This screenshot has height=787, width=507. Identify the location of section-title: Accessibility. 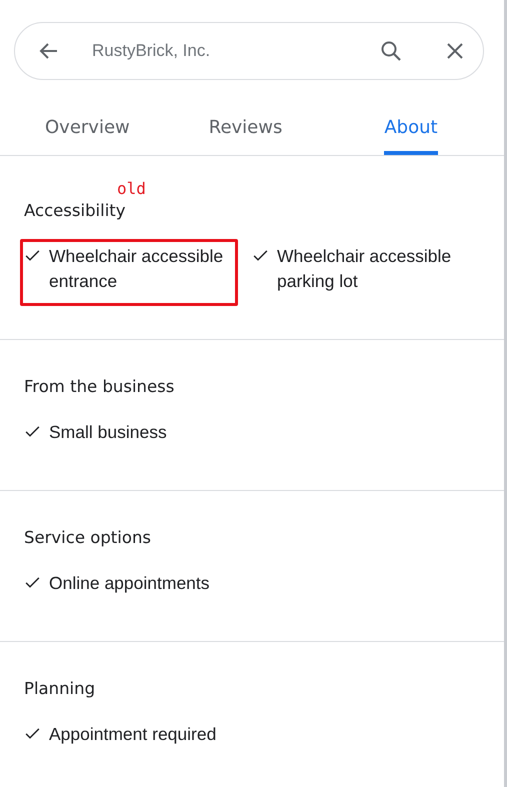
(75, 211).